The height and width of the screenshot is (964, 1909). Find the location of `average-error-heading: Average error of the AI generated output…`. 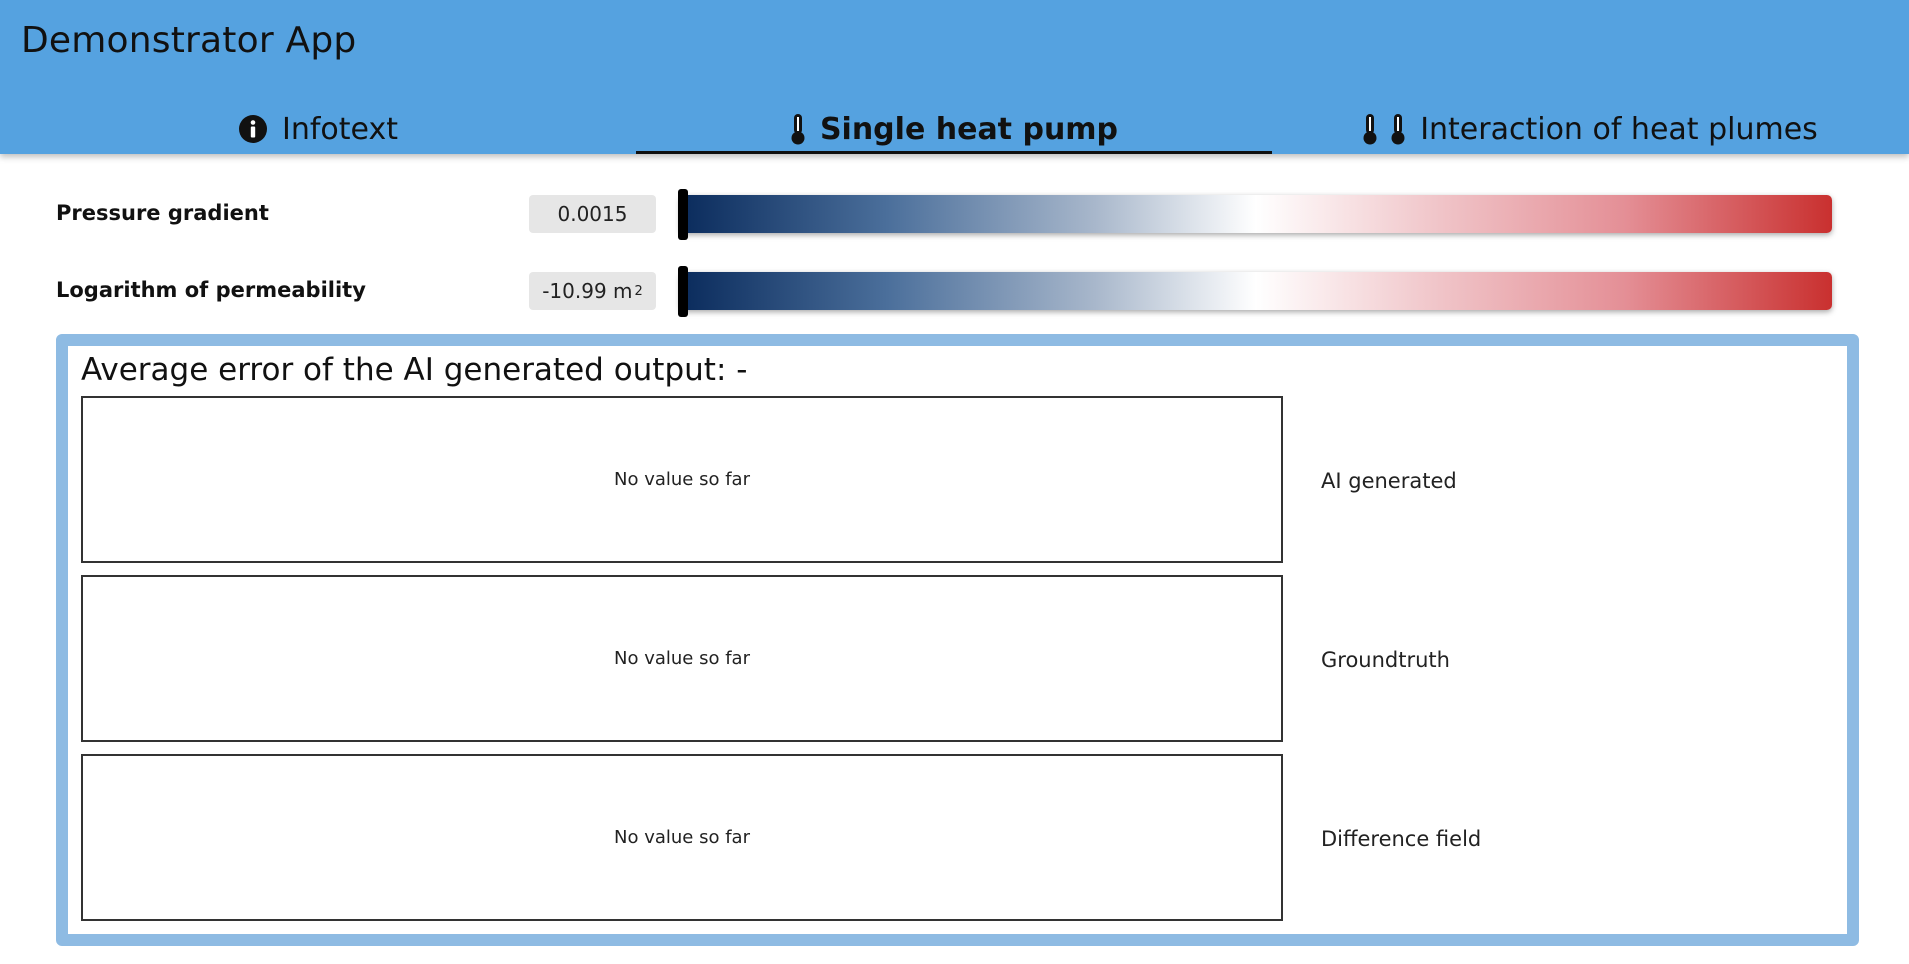

average-error-heading: Average error of the AI generated output… is located at coordinates (414, 370).